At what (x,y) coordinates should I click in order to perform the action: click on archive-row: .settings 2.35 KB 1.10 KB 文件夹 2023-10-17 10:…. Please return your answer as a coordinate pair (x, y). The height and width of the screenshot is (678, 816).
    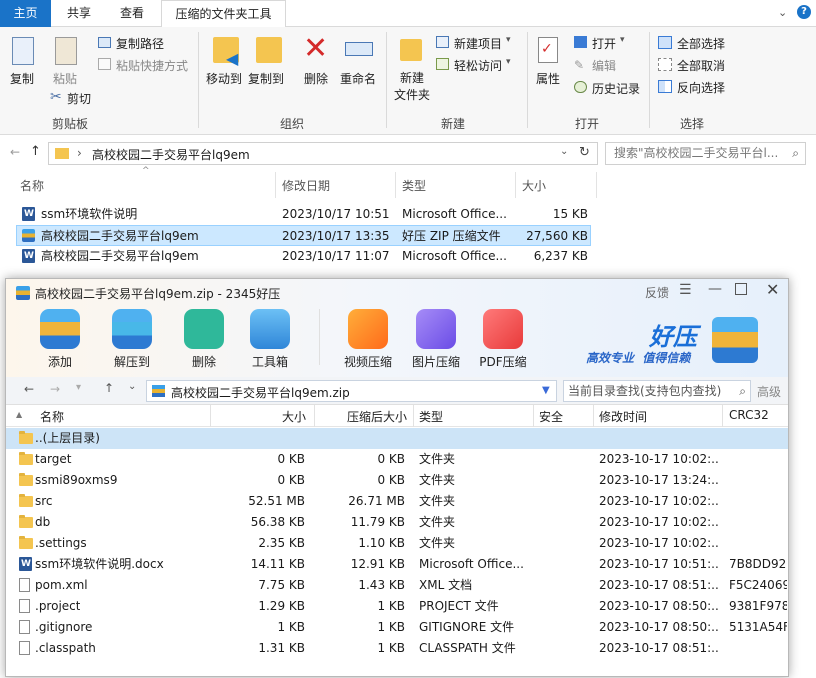
    Looking at the image, I should click on (397, 543).